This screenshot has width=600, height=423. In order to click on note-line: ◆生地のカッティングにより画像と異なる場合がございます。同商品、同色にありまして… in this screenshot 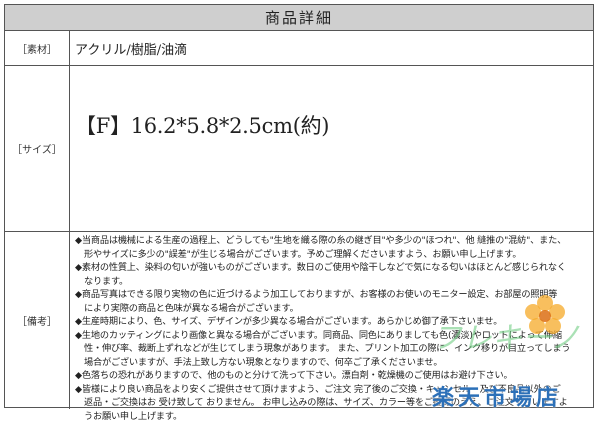, I will do `click(332, 336)`.